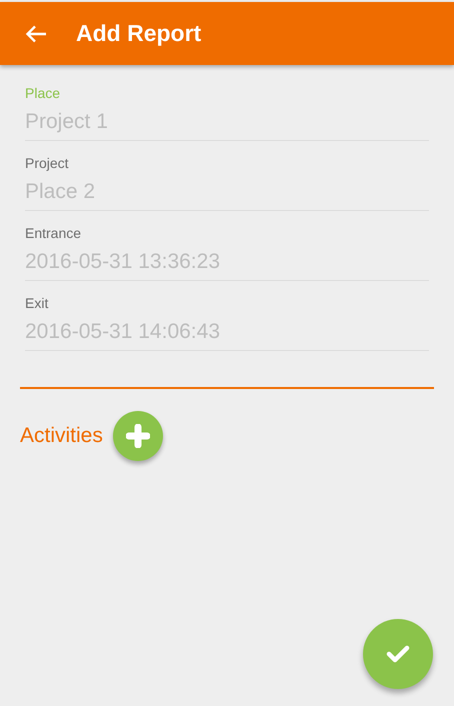 This screenshot has height=706, width=454. I want to click on save-button, so click(398, 654).